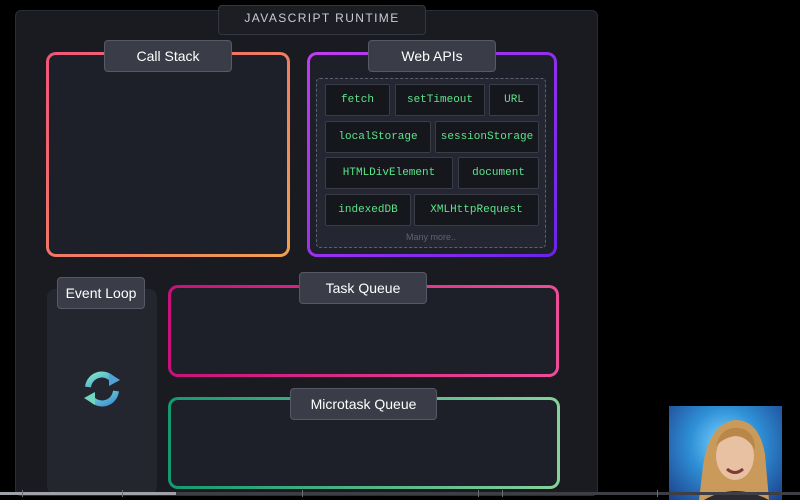  Describe the element at coordinates (88, 493) in the screenshot. I see `progress-fill` at that location.